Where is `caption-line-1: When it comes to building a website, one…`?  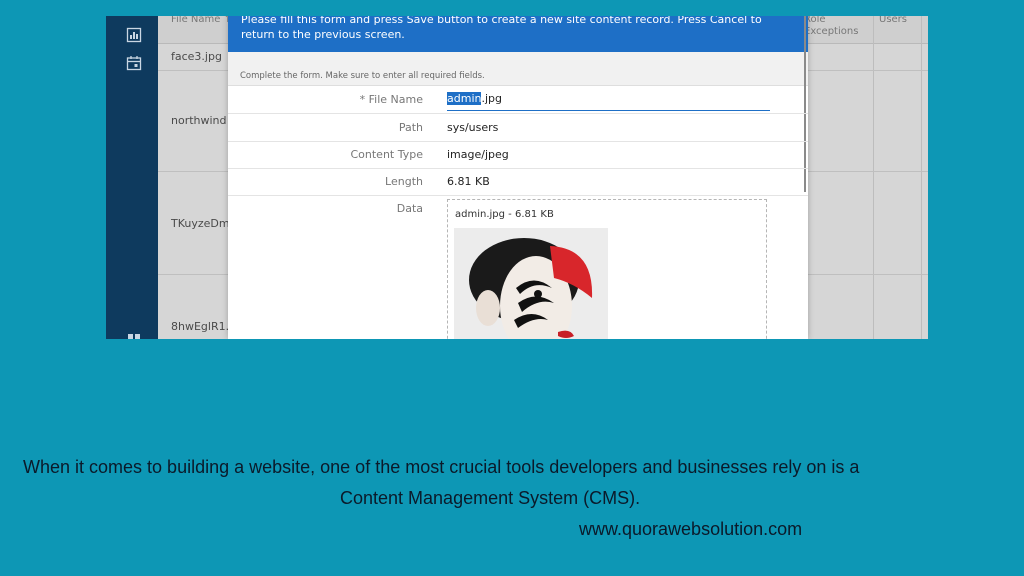 caption-line-1: When it comes to building a website, one… is located at coordinates (441, 467).